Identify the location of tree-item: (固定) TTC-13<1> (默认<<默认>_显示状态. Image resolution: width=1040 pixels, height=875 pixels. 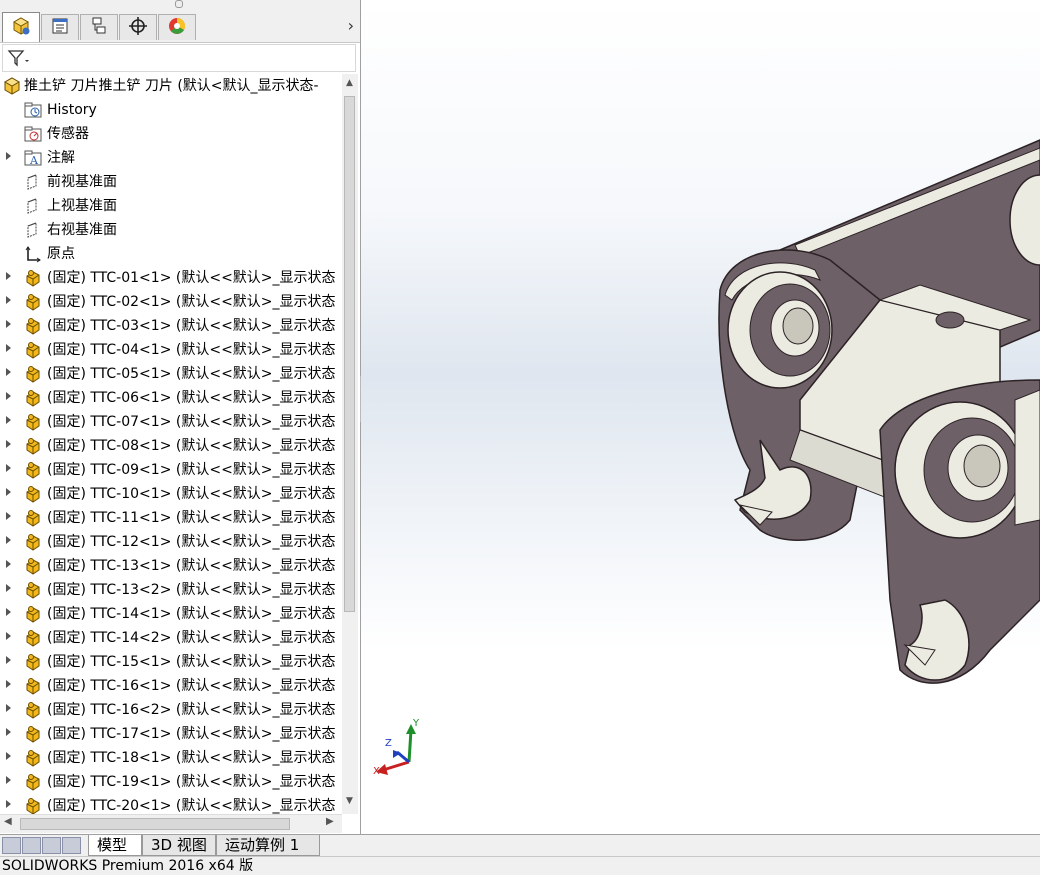
(171, 566).